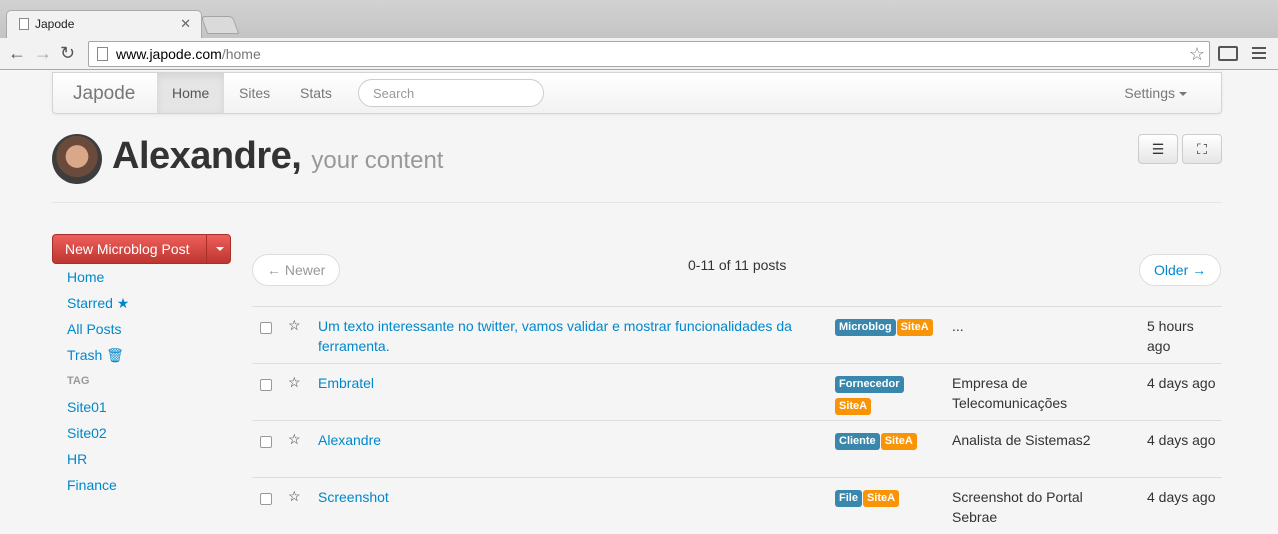 This screenshot has width=1278, height=534. I want to click on post-labels: Fornecedor SiteA, so click(885, 396).